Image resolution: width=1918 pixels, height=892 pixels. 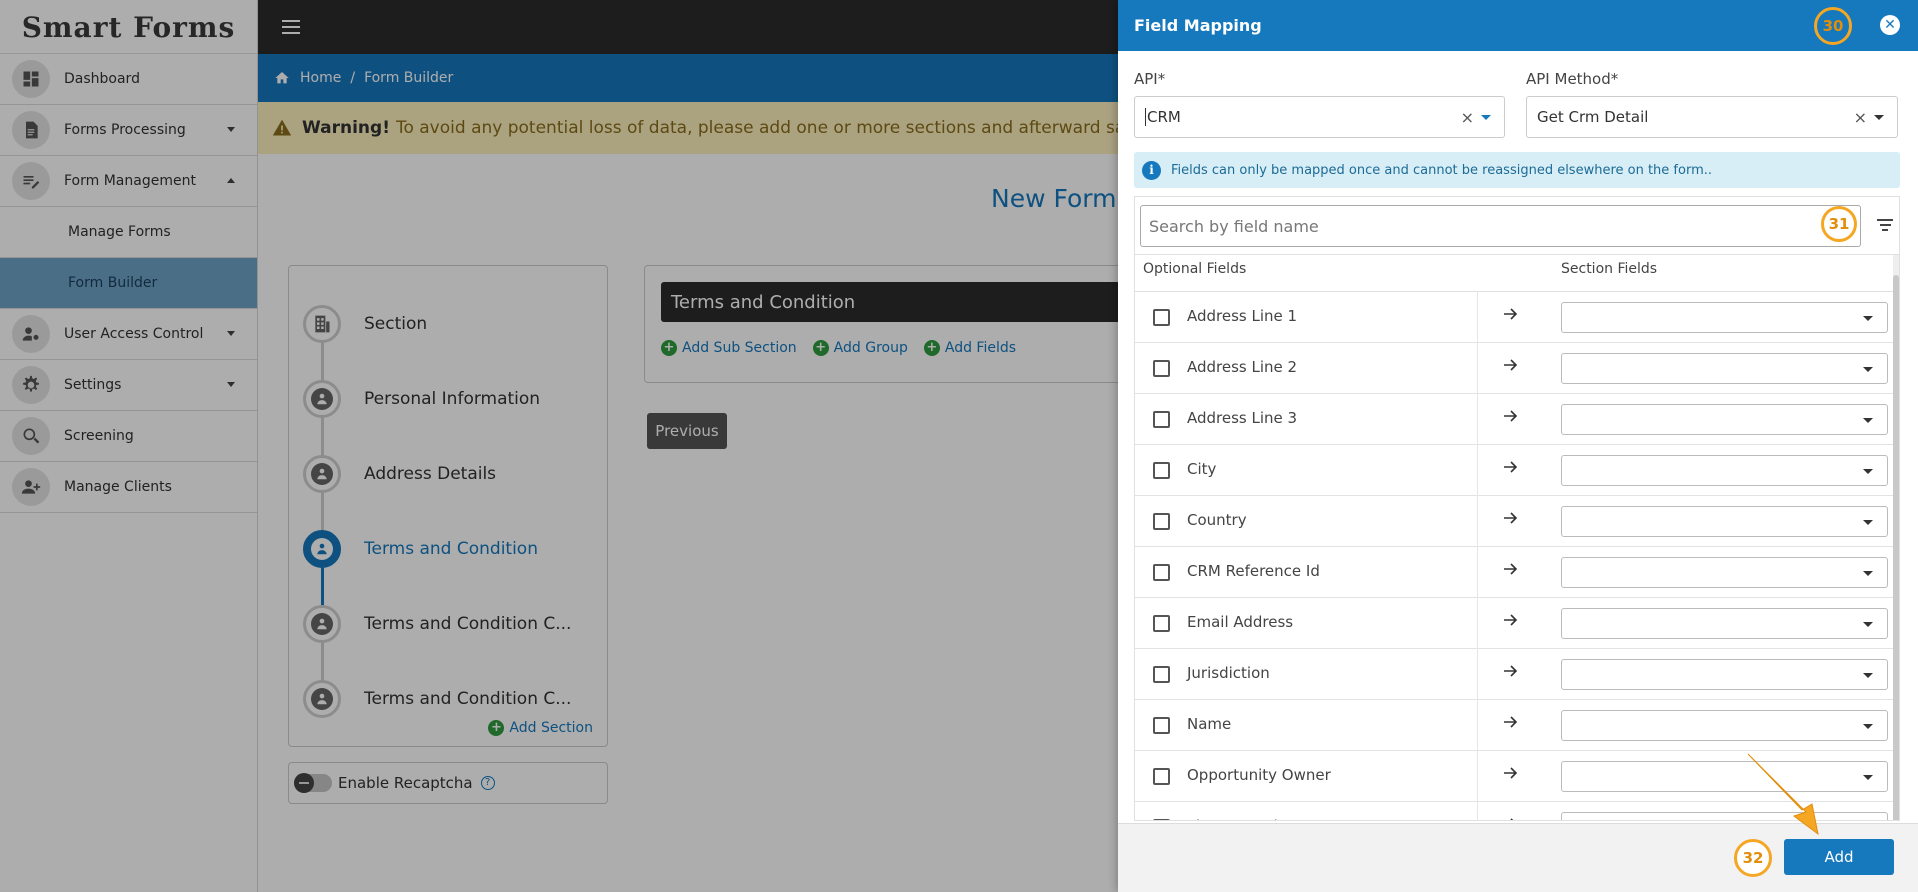 I want to click on api-label: API*, so click(x=1150, y=79).